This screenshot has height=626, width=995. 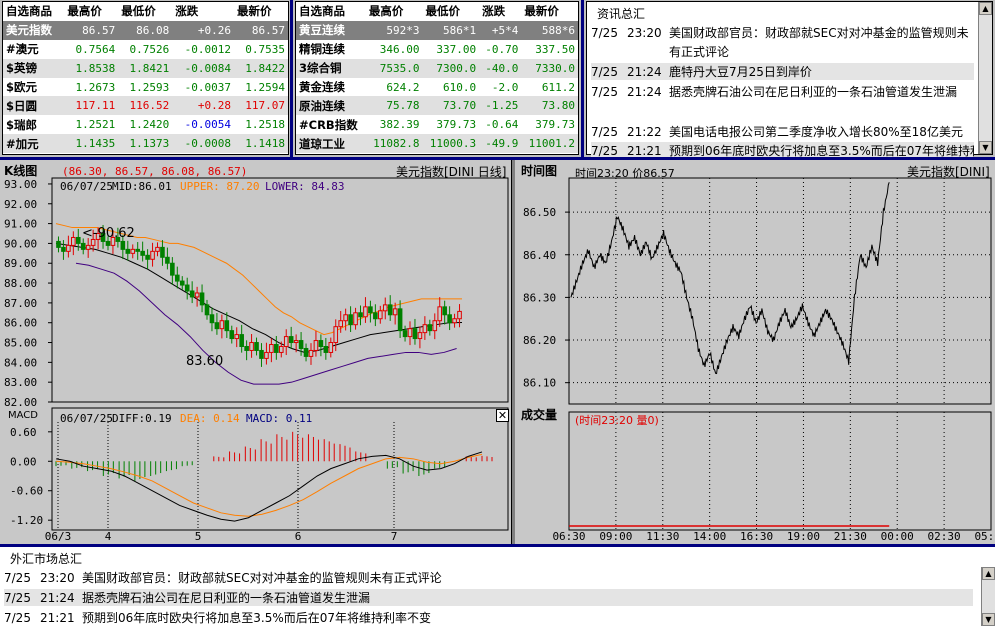 I want to click on low-price: 86.08, so click(x=145, y=30).